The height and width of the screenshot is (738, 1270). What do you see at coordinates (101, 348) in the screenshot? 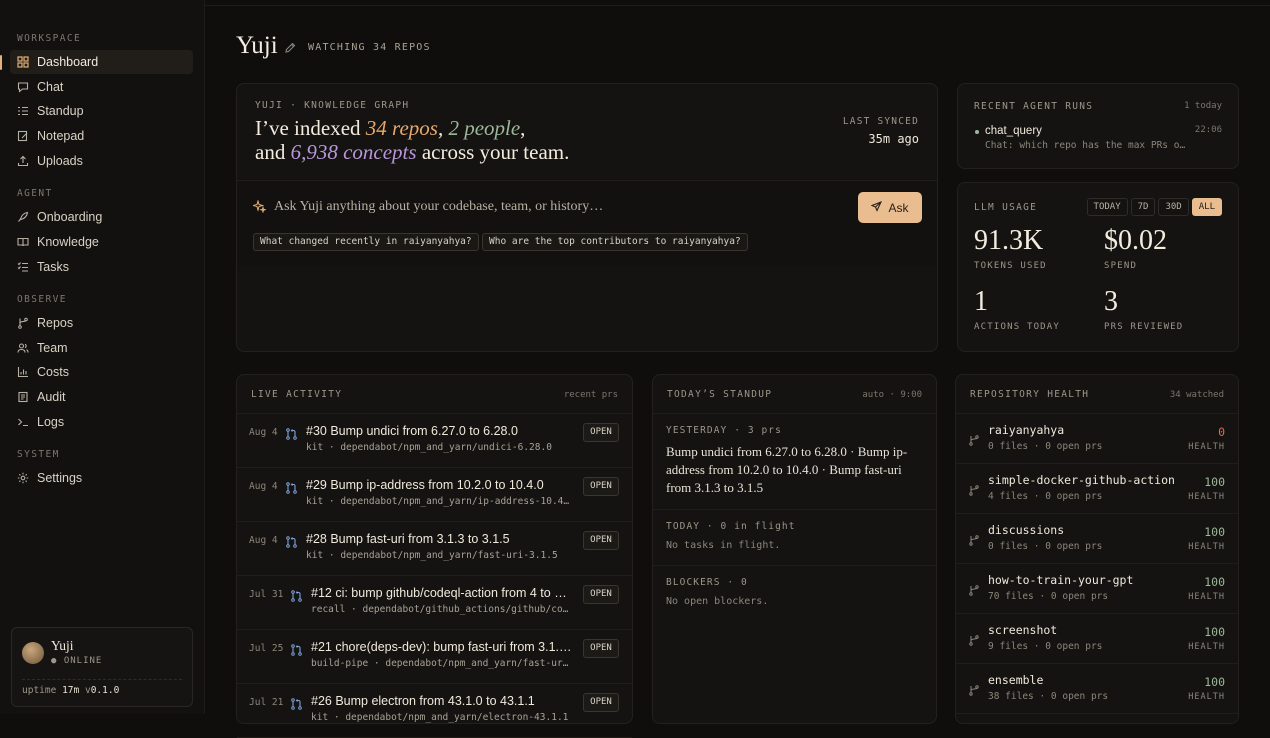
I see `sidebar-item-team: Team` at bounding box center [101, 348].